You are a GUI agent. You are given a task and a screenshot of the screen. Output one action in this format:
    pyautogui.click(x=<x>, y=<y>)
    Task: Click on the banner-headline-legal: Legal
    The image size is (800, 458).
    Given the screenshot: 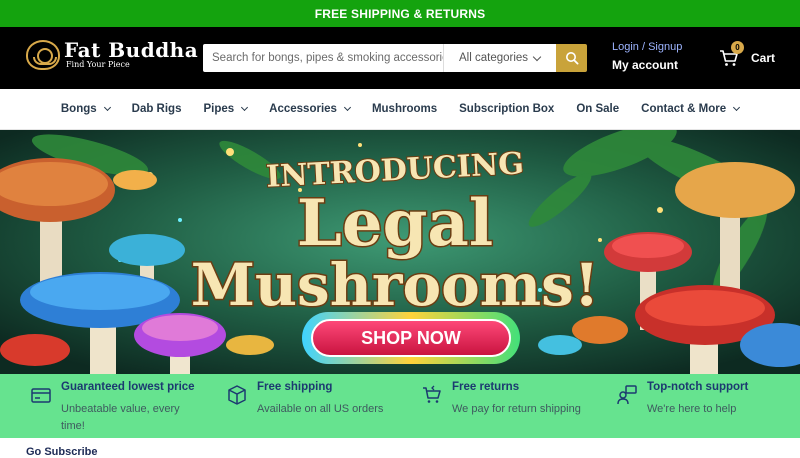 What is the action you would take?
    pyautogui.click(x=395, y=223)
    